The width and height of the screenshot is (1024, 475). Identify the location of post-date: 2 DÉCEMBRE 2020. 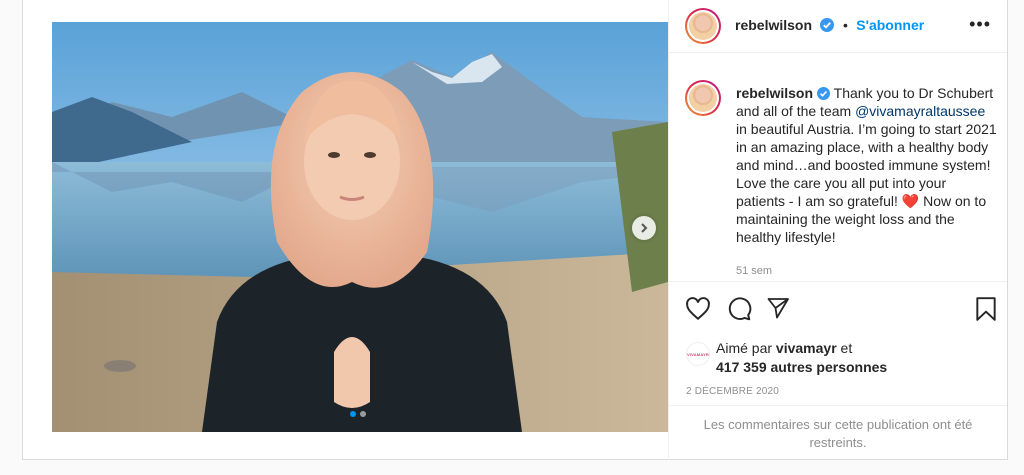
(732, 391).